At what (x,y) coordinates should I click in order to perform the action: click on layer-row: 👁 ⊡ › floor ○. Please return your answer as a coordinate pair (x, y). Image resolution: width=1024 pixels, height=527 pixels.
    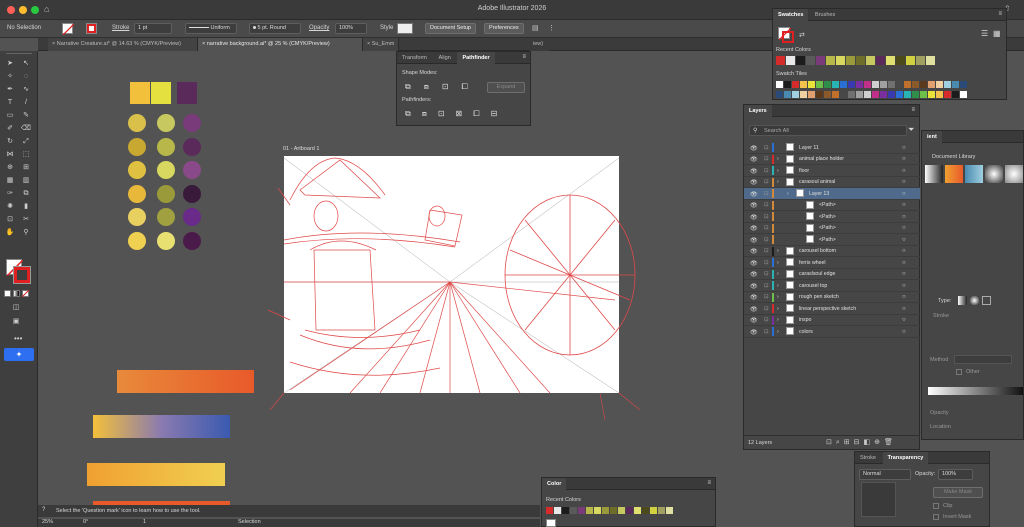
    Looking at the image, I should click on (832, 171).